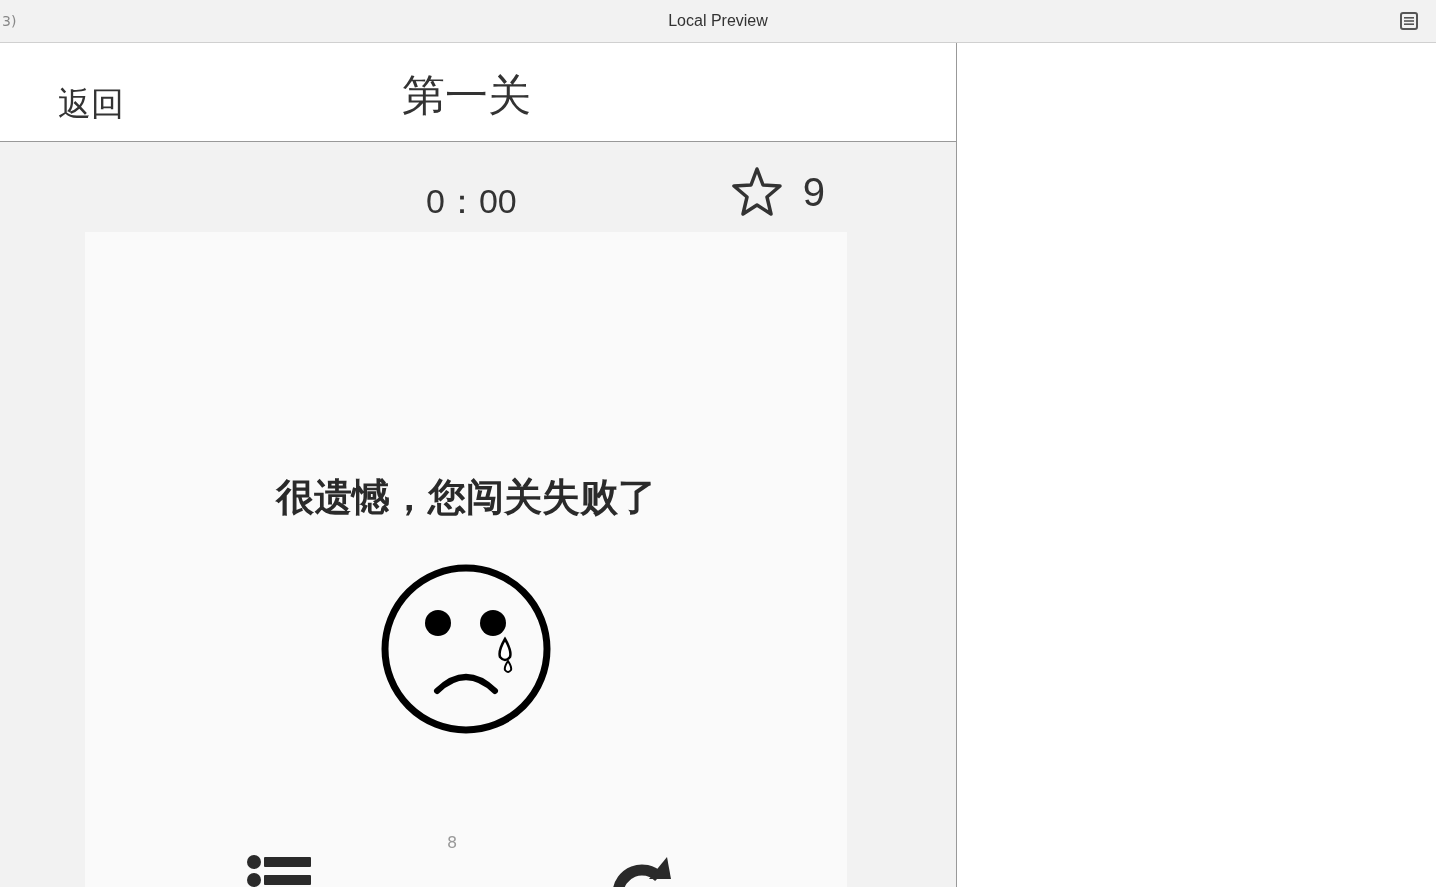 Image resolution: width=1436 pixels, height=887 pixels. Describe the element at coordinates (813, 192) in the screenshot. I see `score: 9` at that location.